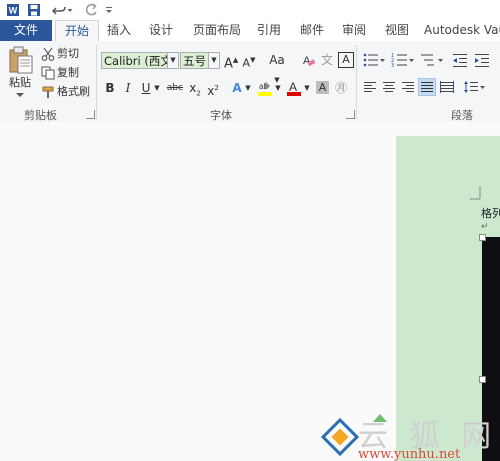  I want to click on watermark-logo: 云 狐 网 www.yunhu.net, so click(405, 437).